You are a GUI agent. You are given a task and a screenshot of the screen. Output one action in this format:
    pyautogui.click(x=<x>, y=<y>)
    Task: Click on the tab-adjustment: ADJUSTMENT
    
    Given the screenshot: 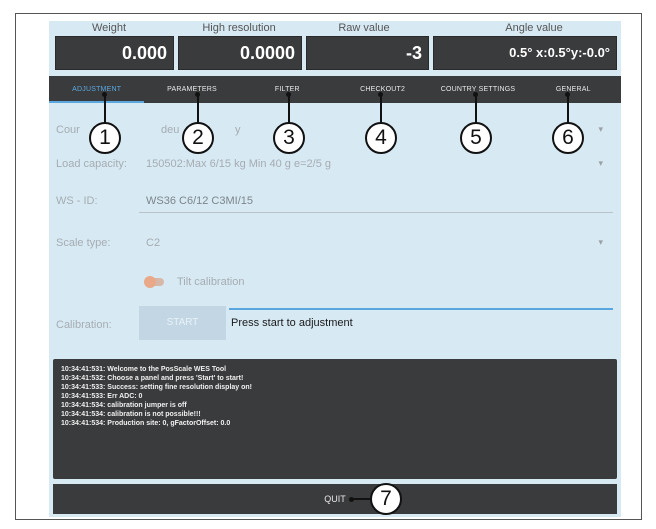 What is the action you would take?
    pyautogui.click(x=97, y=89)
    